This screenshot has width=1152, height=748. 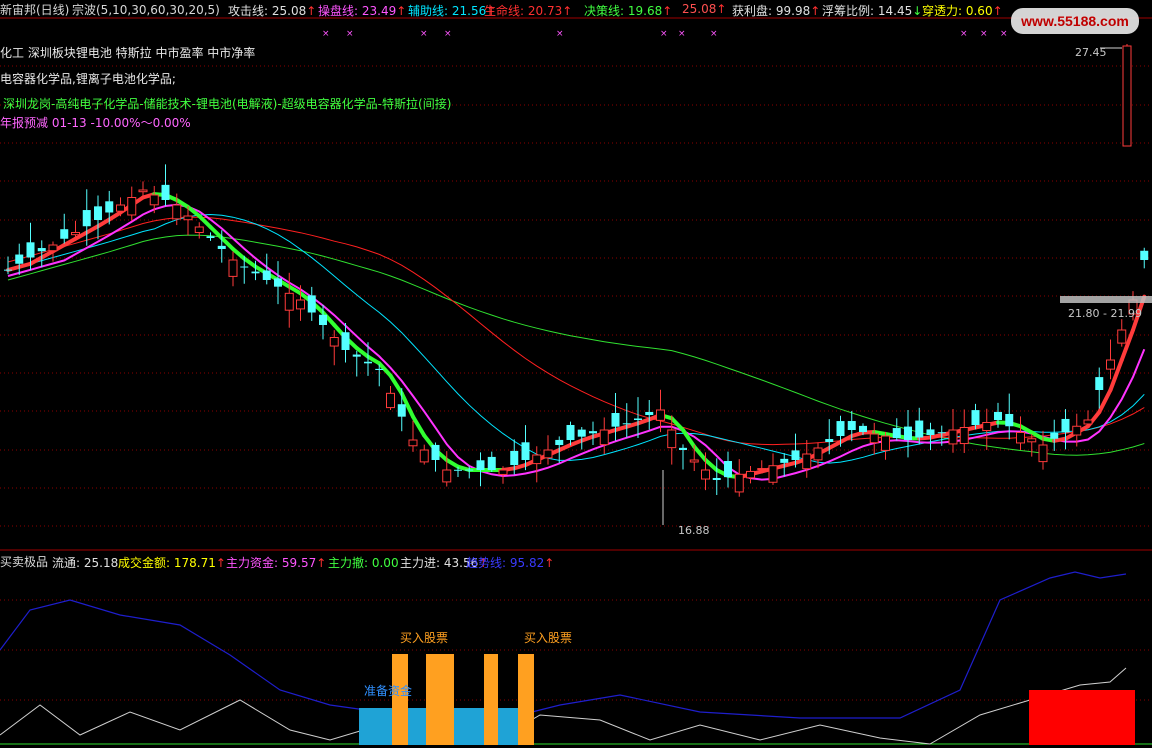 What do you see at coordinates (1082, 717) in the screenshot?
I see `red-signal-block` at bounding box center [1082, 717].